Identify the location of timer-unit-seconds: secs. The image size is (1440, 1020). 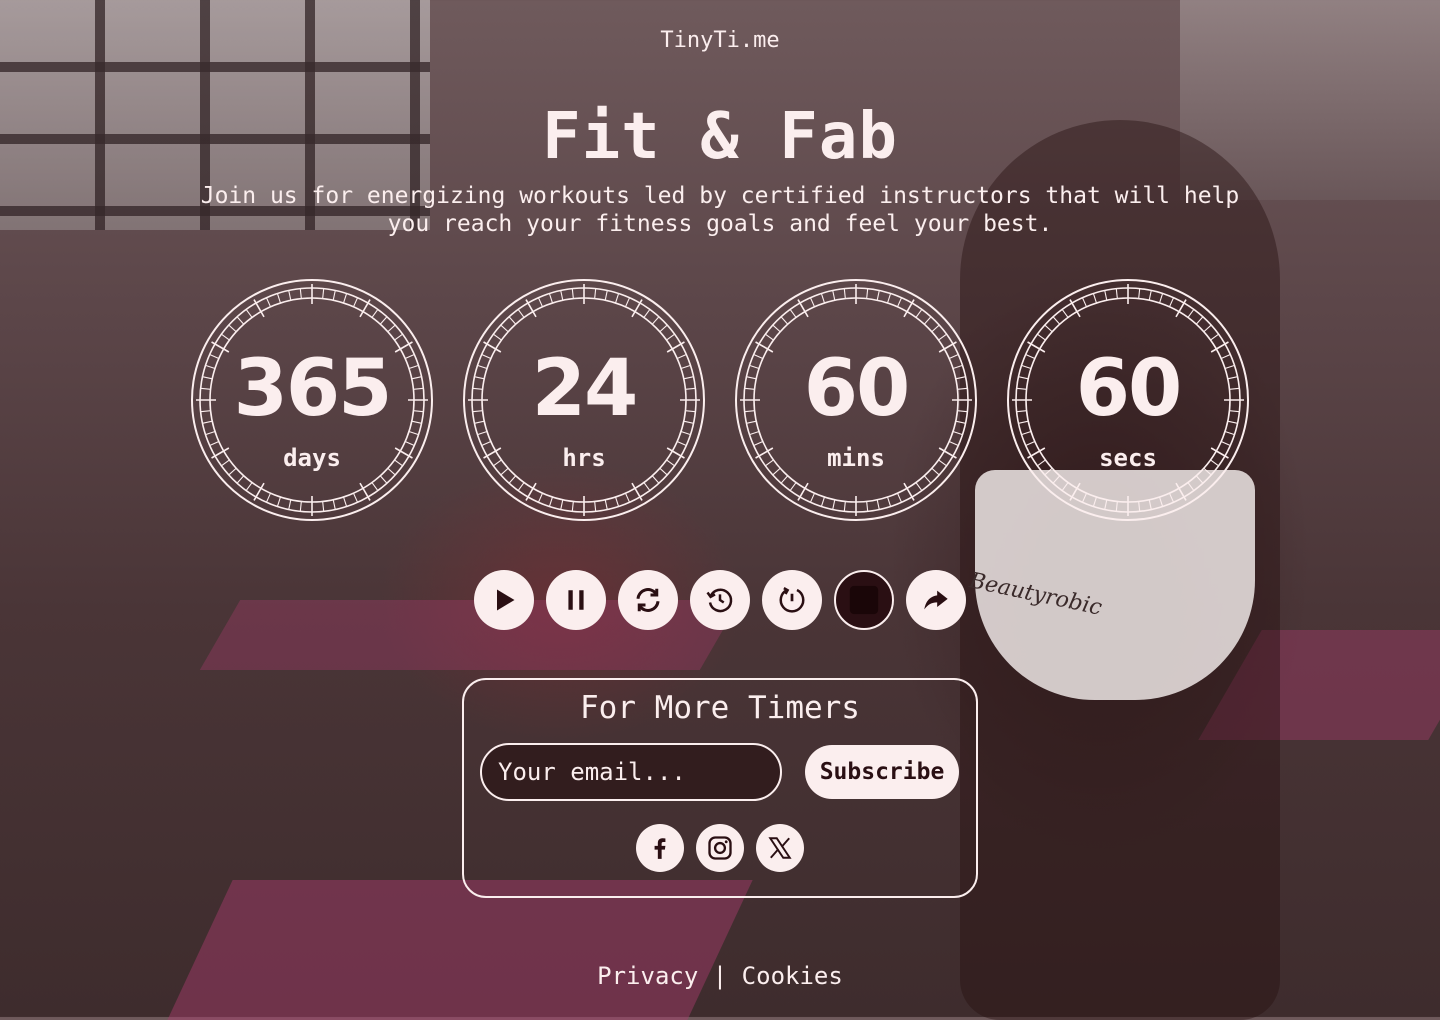
(1128, 458).